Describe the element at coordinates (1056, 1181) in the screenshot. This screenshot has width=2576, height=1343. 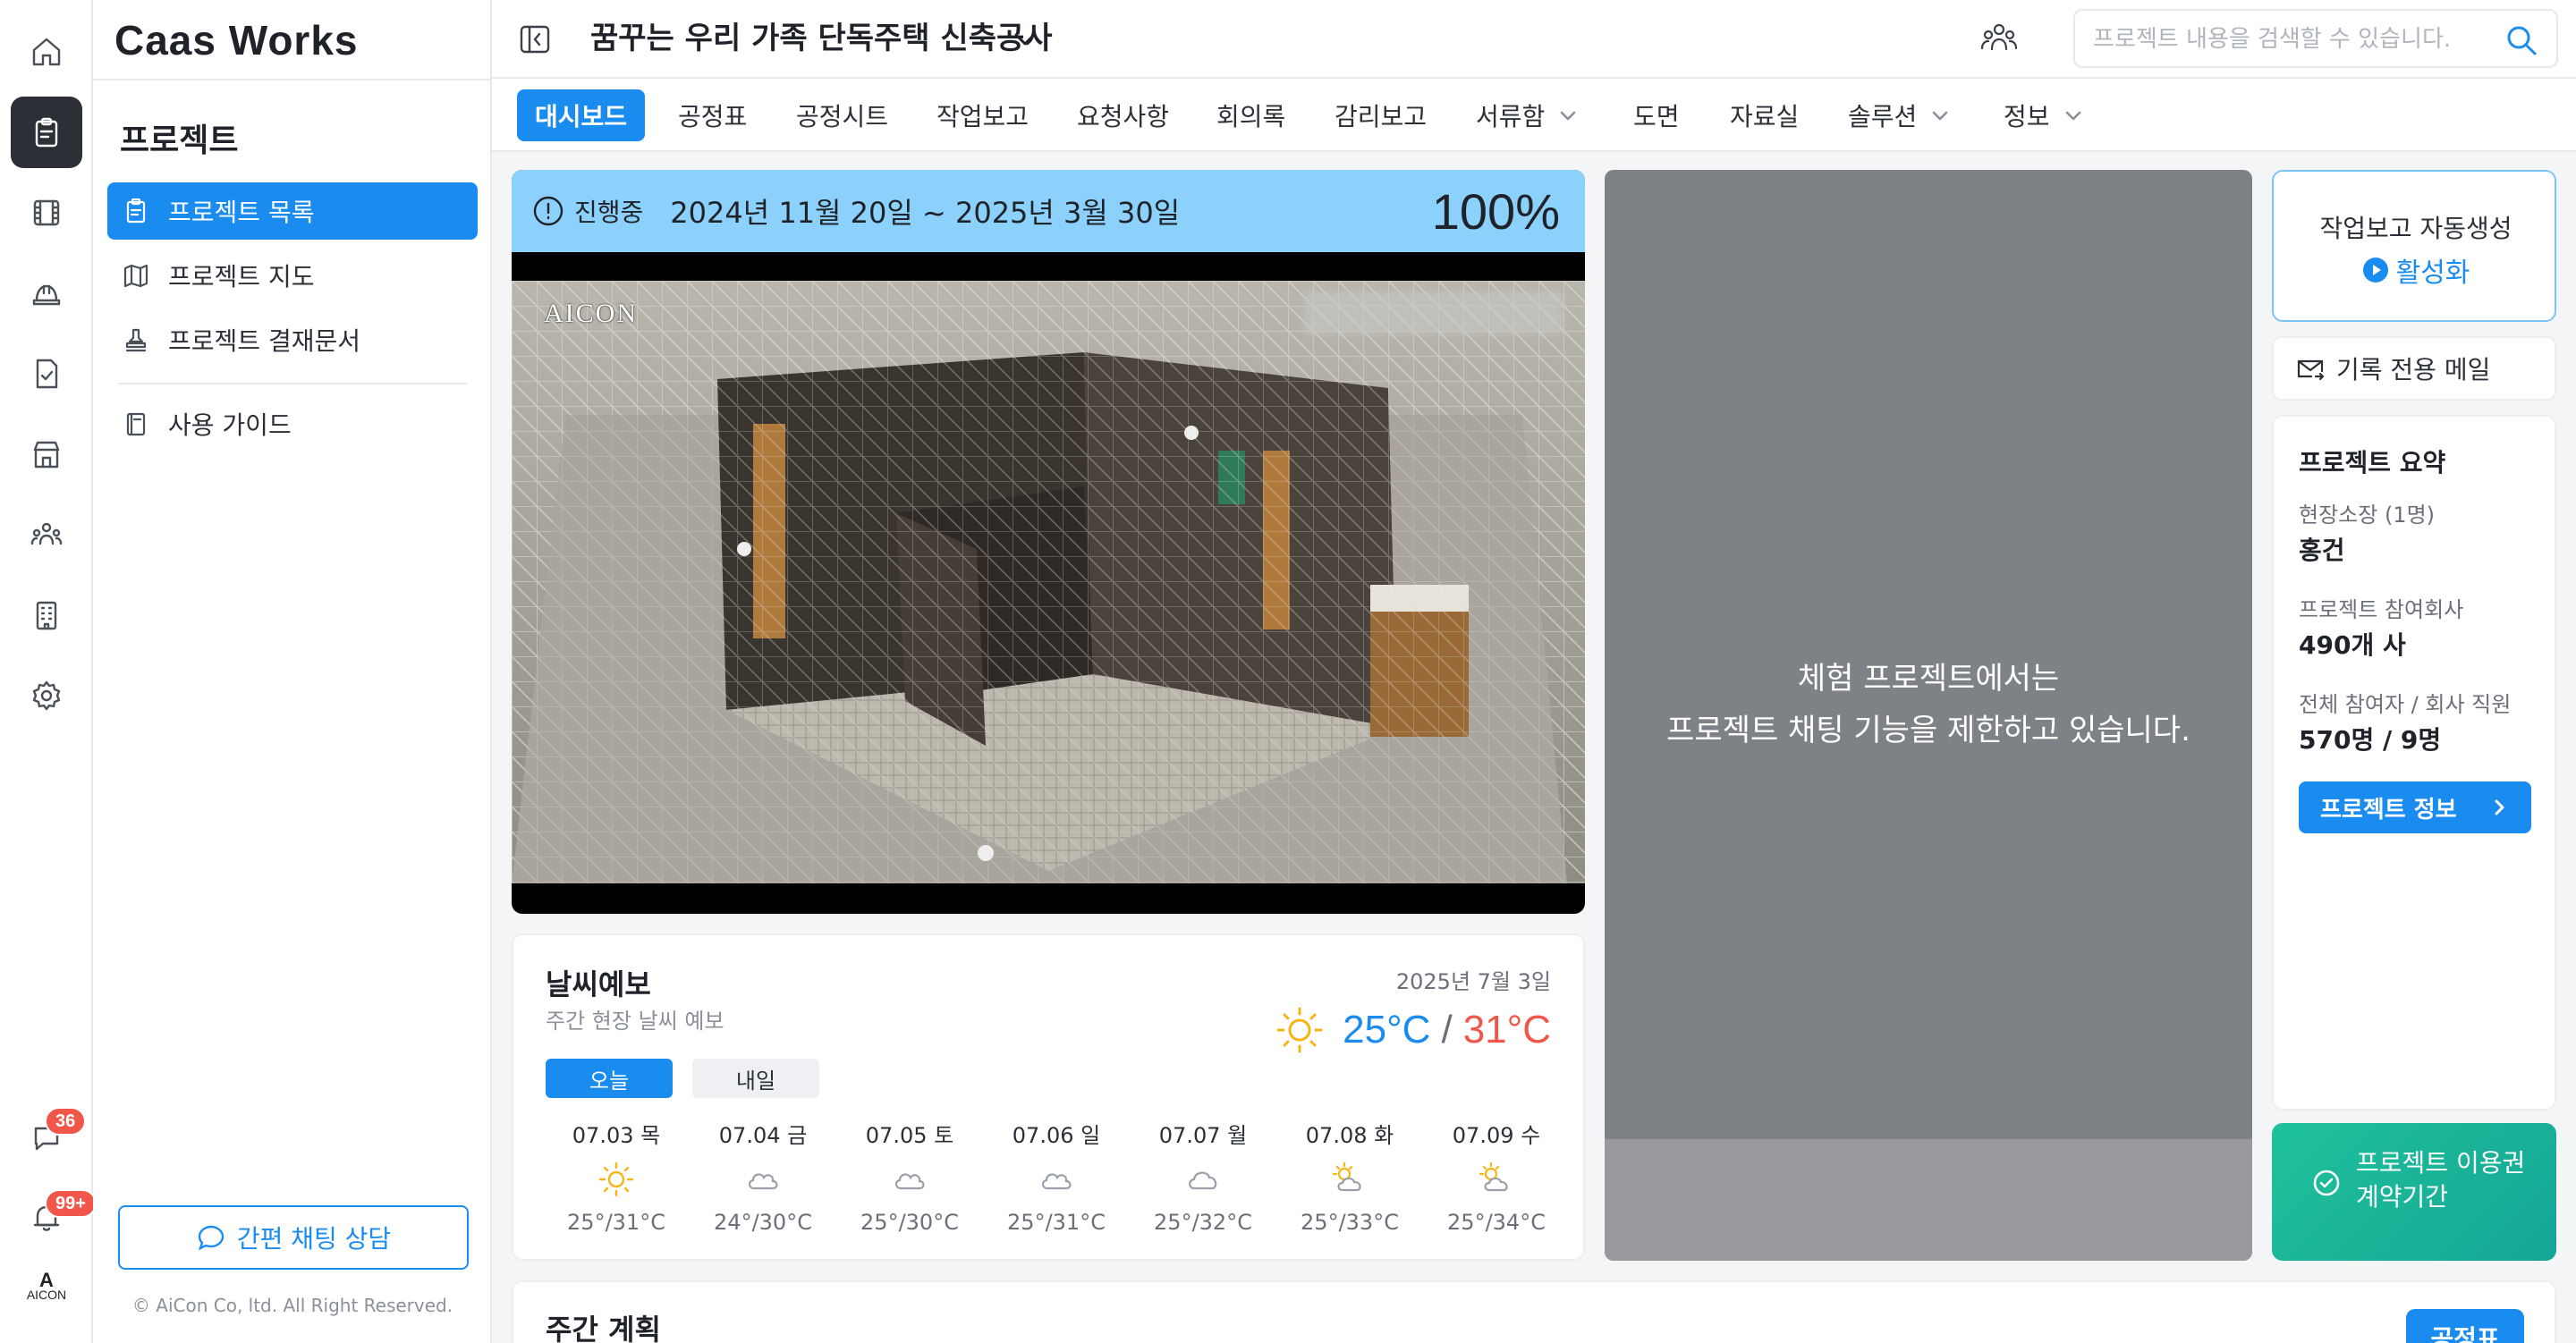
I see `cloudy-icon` at that location.